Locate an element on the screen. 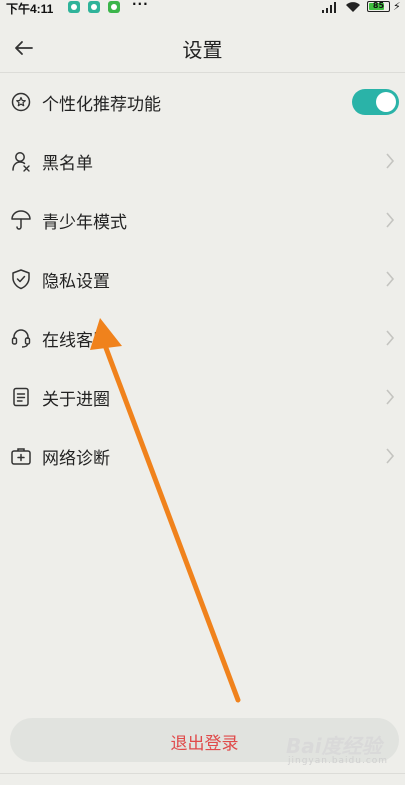  battery-icon: 85 is located at coordinates (378, 6).